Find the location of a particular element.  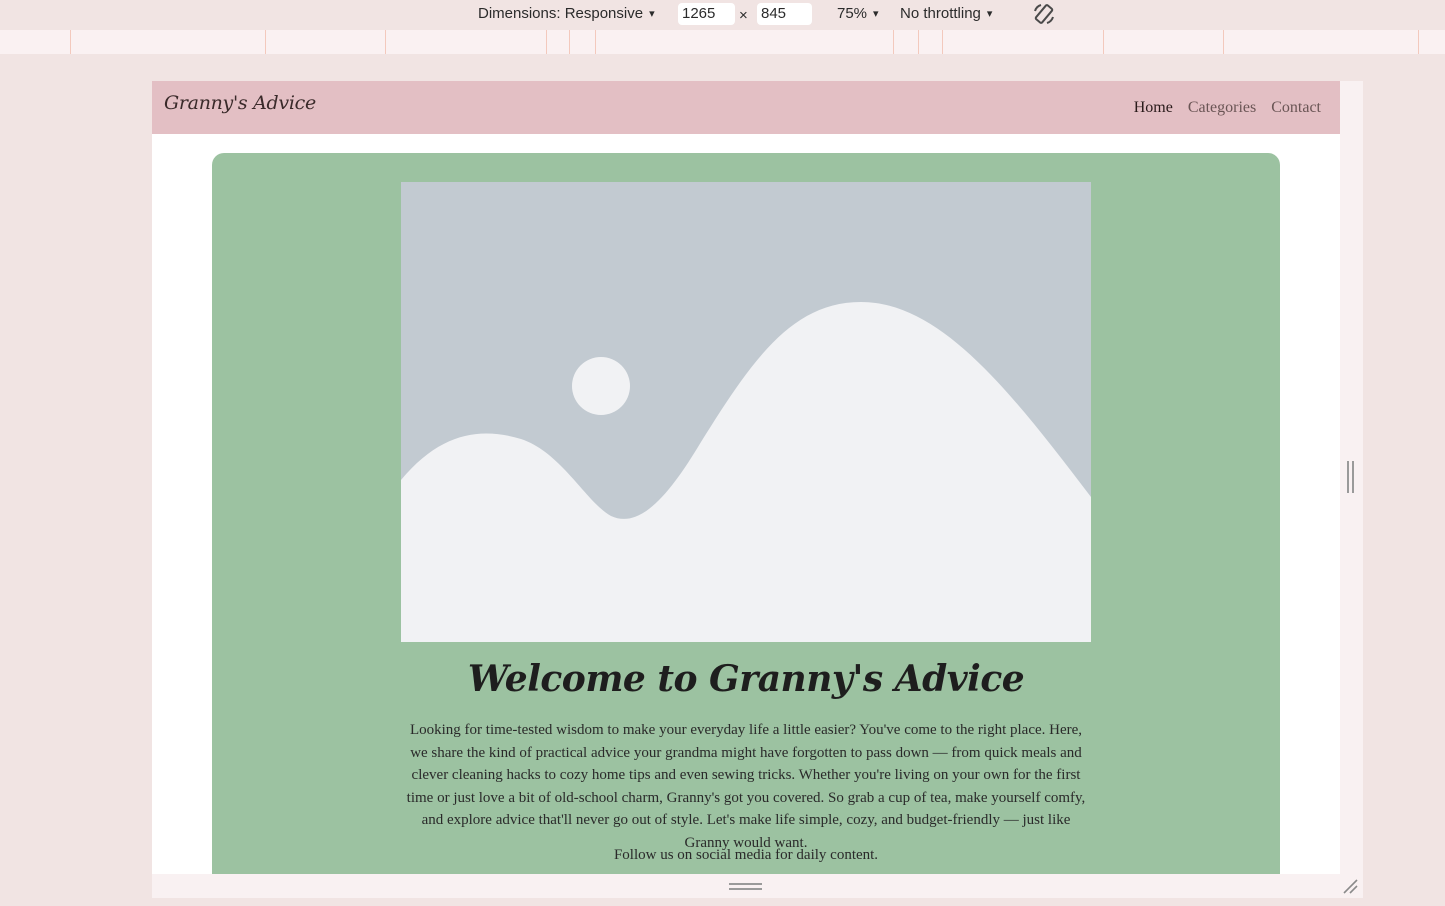

main-nav: Home Categories Contact is located at coordinates (1227, 108).